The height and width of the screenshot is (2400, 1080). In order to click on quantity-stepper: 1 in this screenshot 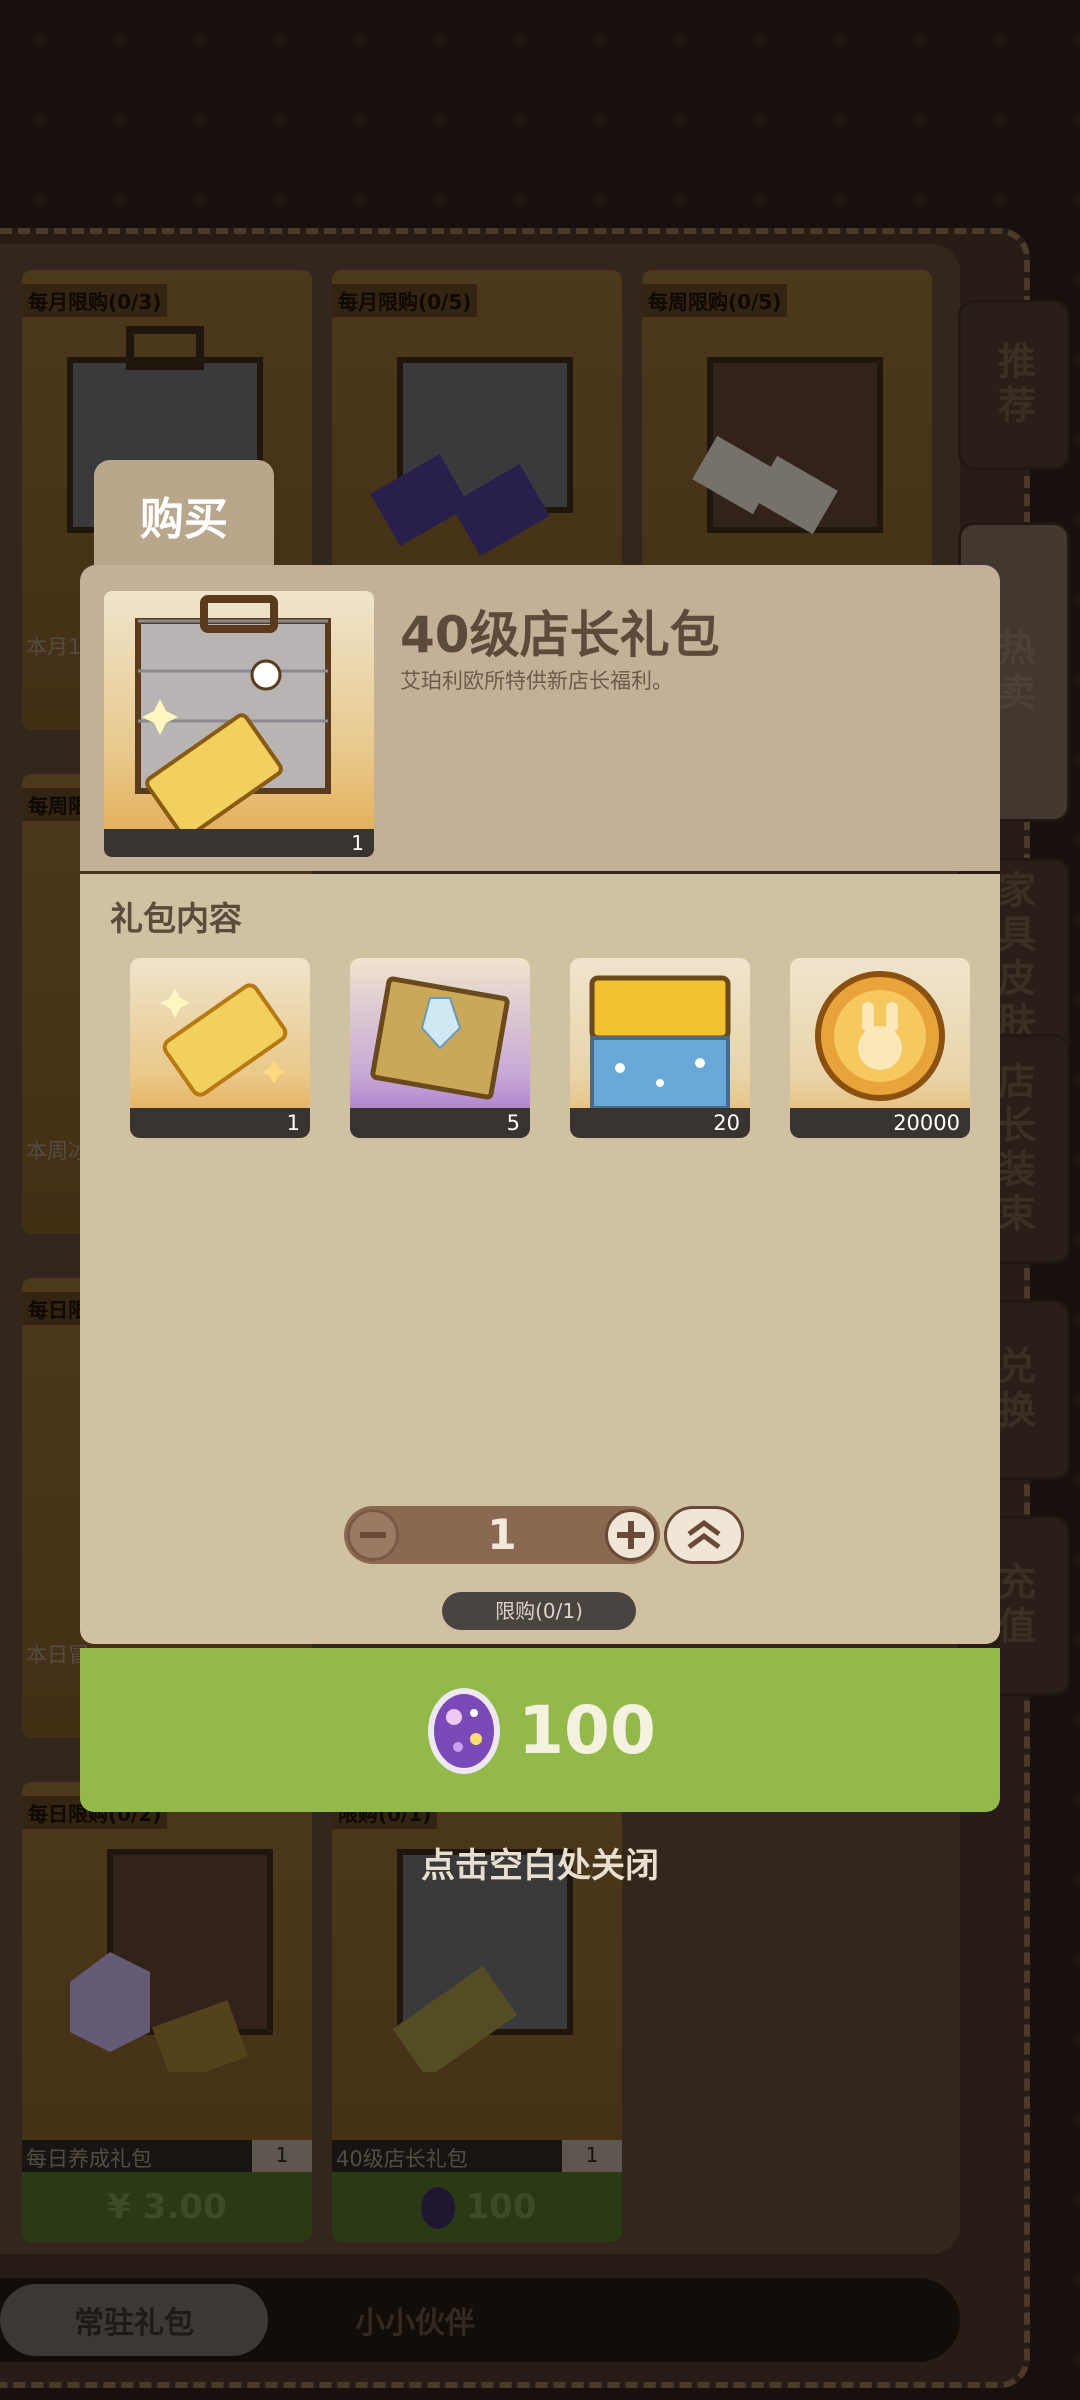, I will do `click(502, 1535)`.